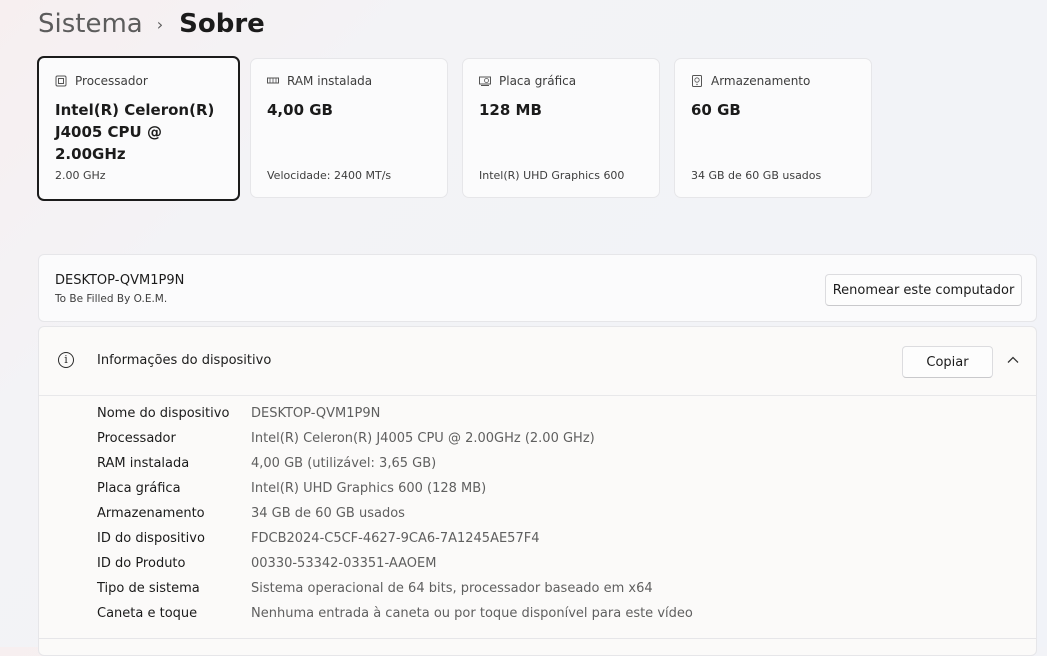 The height and width of the screenshot is (656, 1047). Describe the element at coordinates (184, 360) in the screenshot. I see `device-info-title: Informações do dispositivo` at that location.